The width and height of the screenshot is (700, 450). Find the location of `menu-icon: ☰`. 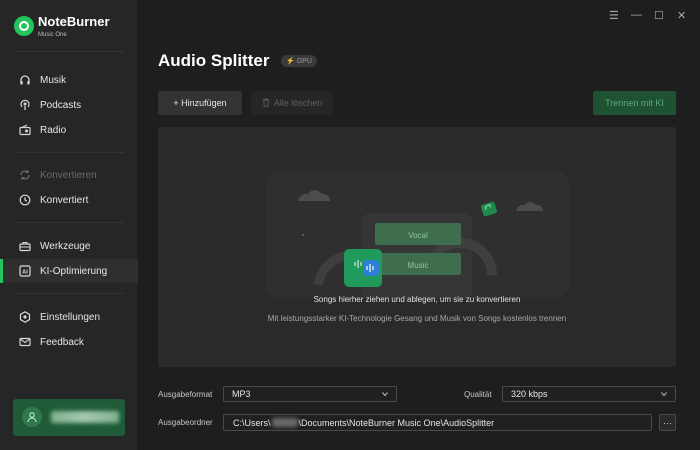

menu-icon: ☰ is located at coordinates (614, 15).